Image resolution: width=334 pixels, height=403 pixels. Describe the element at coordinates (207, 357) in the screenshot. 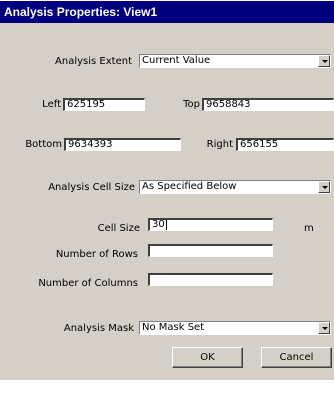

I see `ok-button: OK` at that location.